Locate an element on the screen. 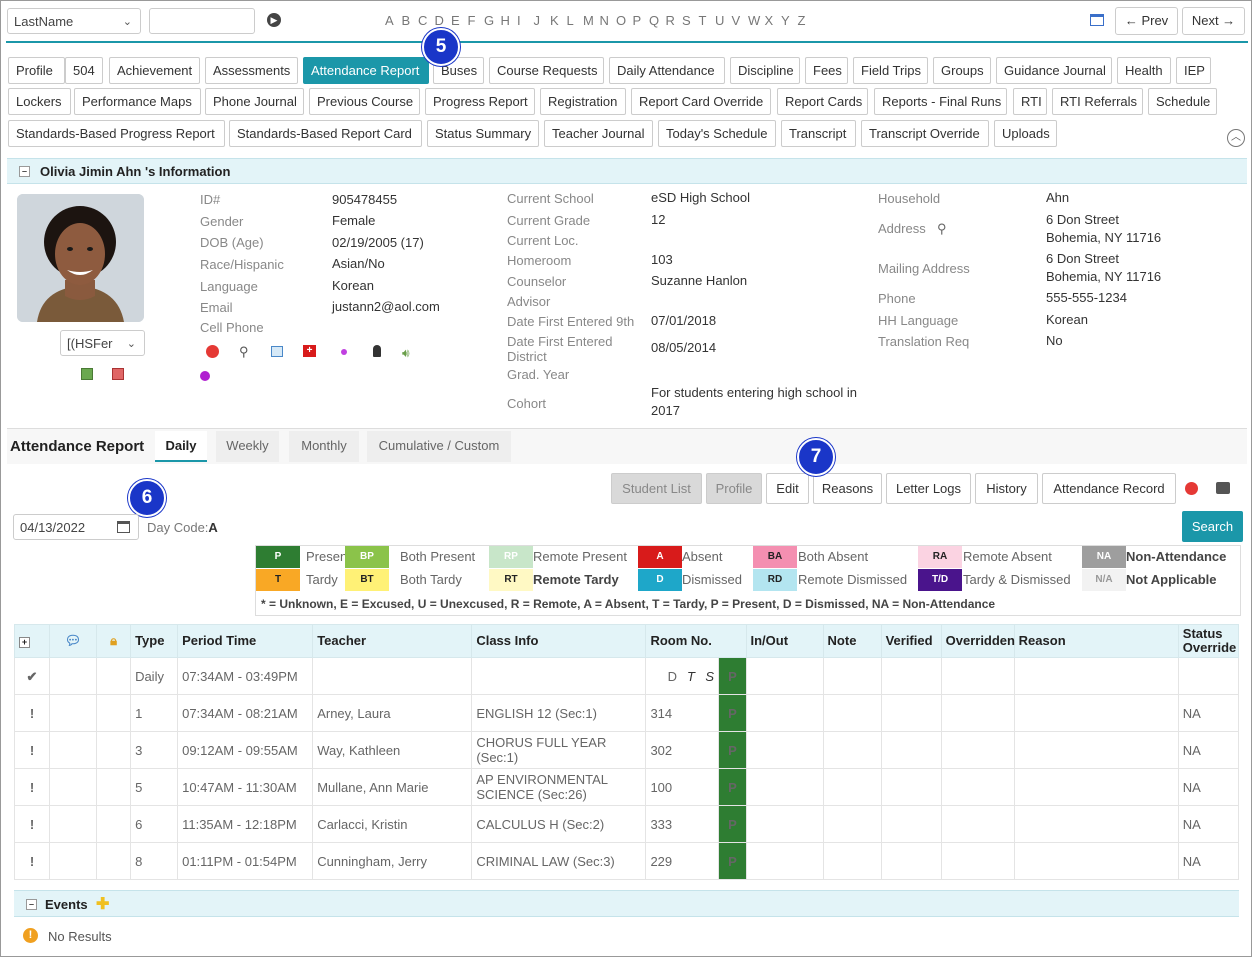  tab-transcript-override: Transcript Override is located at coordinates (925, 133).